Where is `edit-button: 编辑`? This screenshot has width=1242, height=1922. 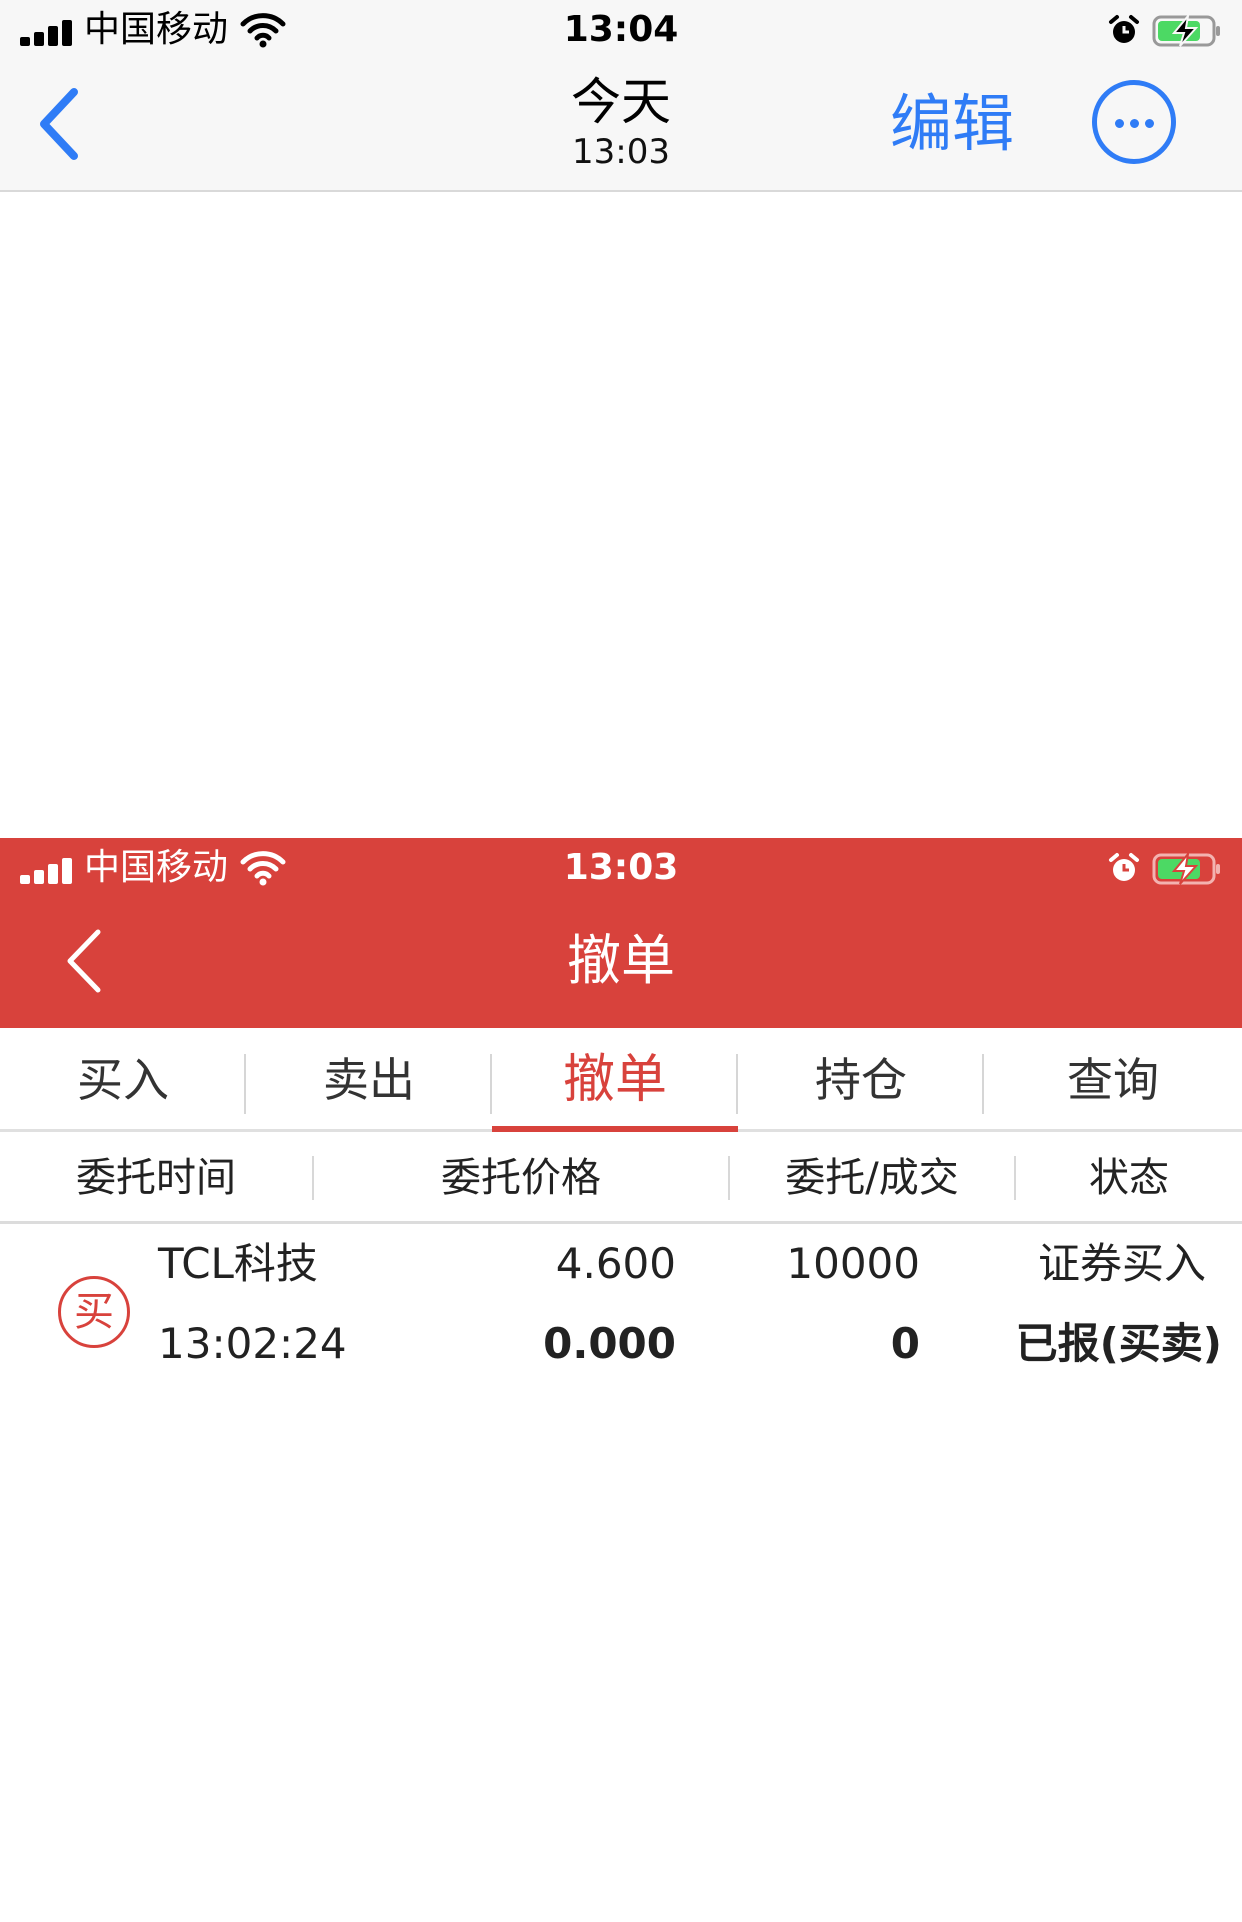 edit-button: 编辑 is located at coordinates (952, 124).